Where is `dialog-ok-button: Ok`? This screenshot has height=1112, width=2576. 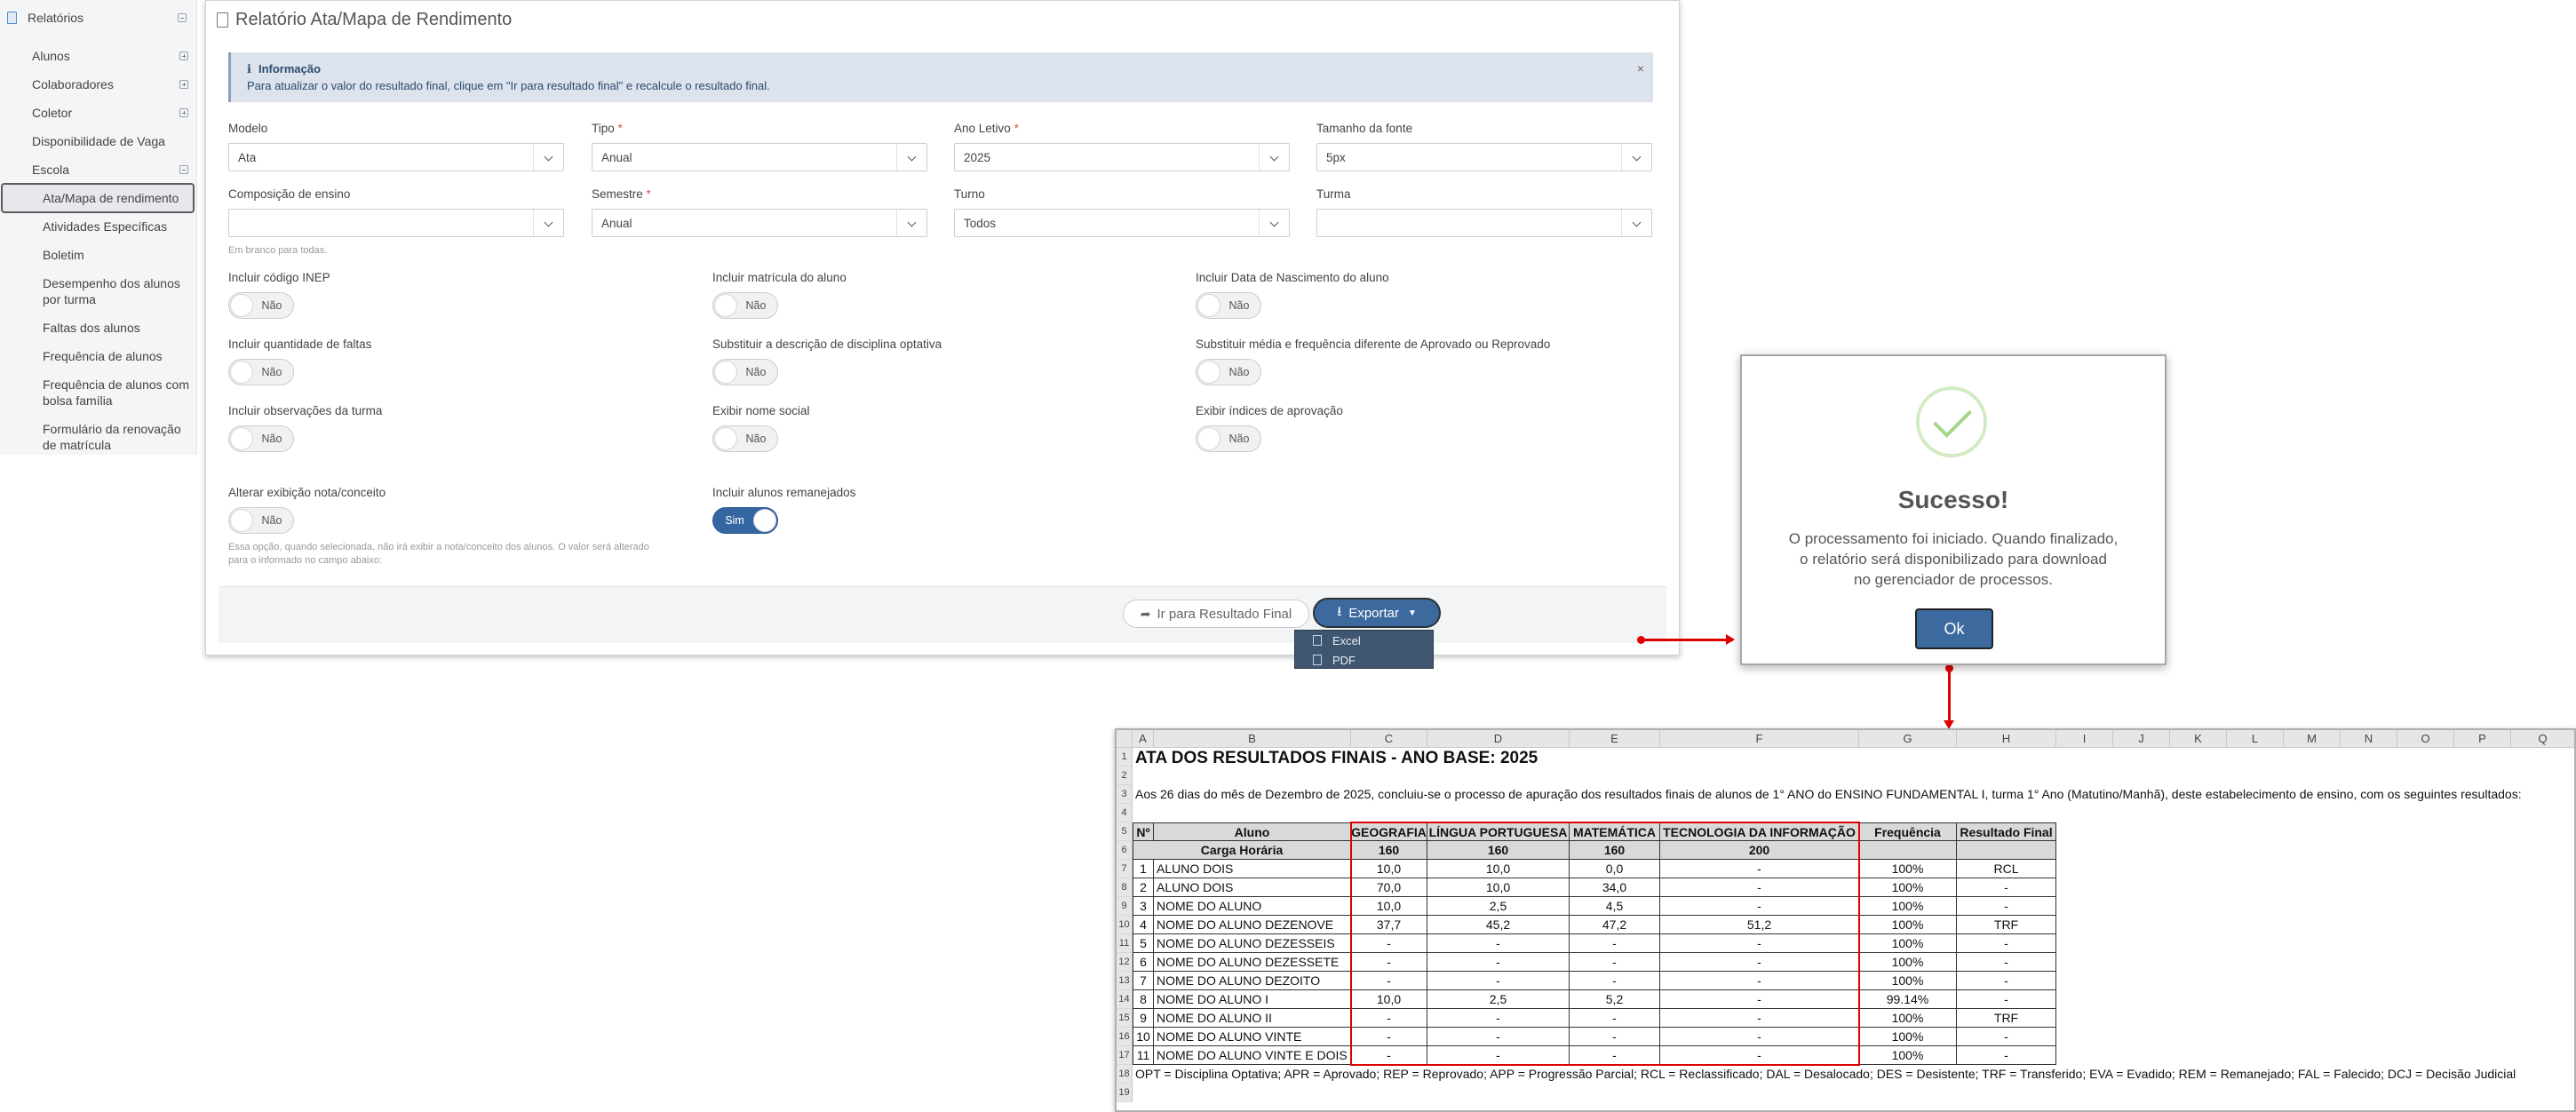
dialog-ok-button: Ok is located at coordinates (1954, 628).